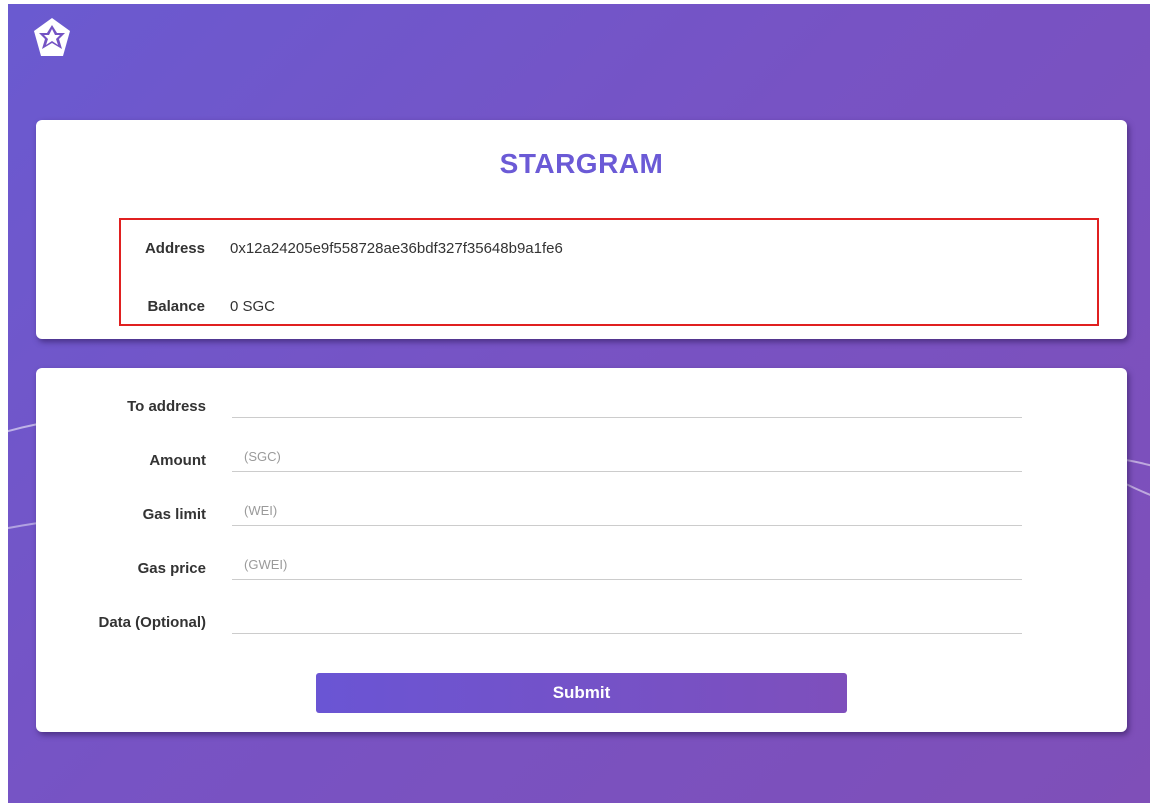 The image size is (1150, 803). I want to click on page-title: STARGRAM, so click(581, 163).